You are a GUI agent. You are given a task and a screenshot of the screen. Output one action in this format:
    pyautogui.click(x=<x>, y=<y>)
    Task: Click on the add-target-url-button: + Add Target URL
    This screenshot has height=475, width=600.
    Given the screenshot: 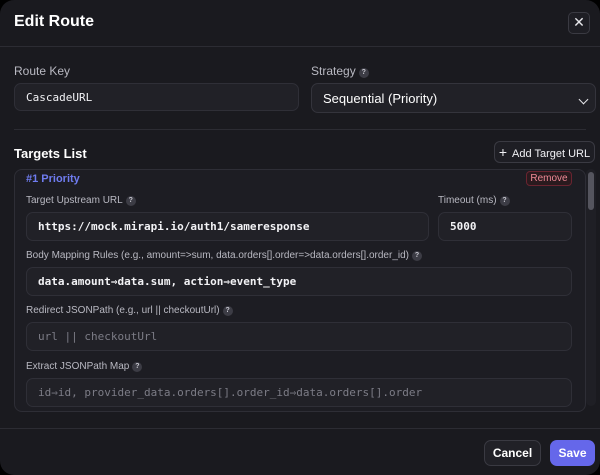 What is the action you would take?
    pyautogui.click(x=544, y=152)
    